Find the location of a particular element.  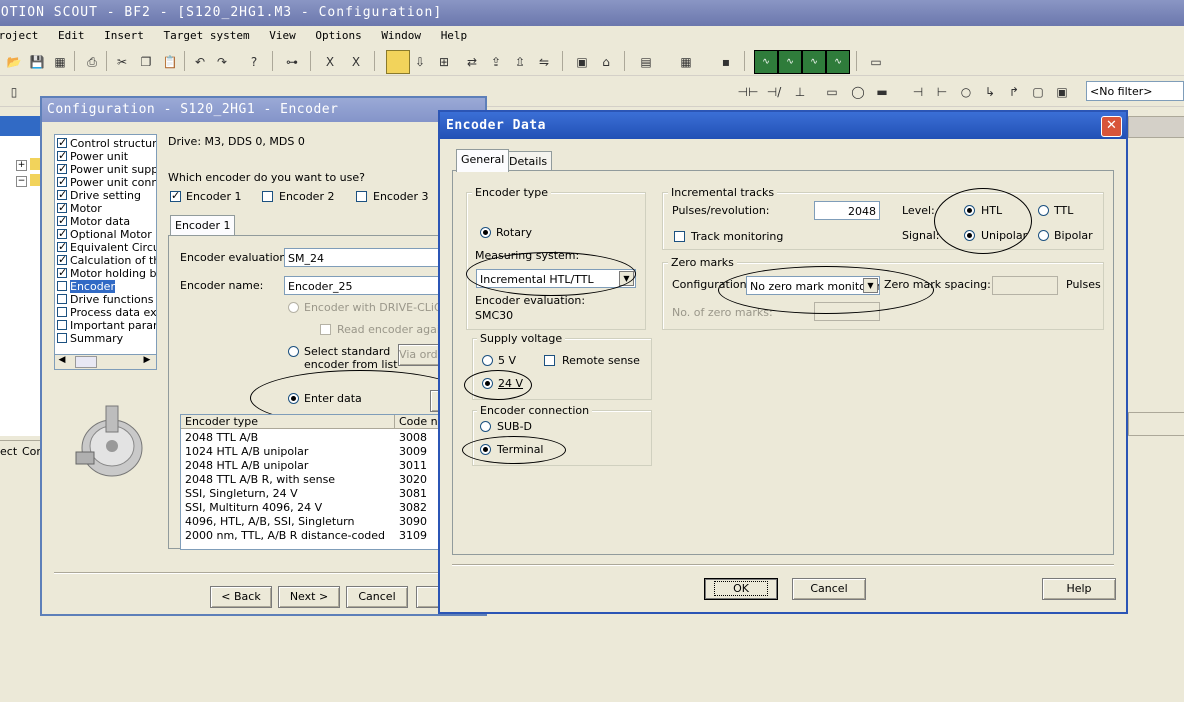

menu-options: Options is located at coordinates (338, 35).